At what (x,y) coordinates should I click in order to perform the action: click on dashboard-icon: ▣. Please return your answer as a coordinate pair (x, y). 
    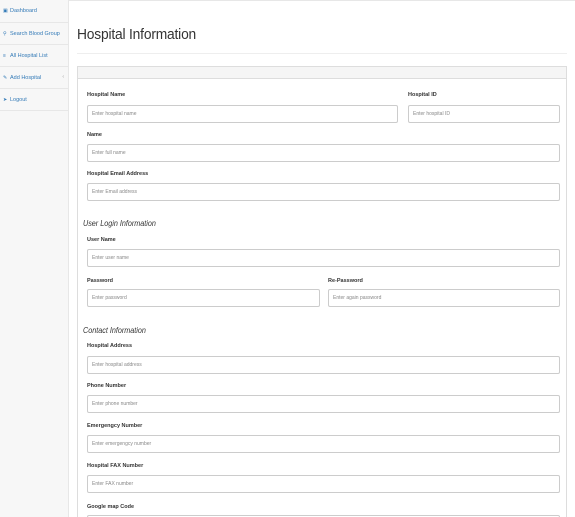
    Looking at the image, I should click on (5, 11).